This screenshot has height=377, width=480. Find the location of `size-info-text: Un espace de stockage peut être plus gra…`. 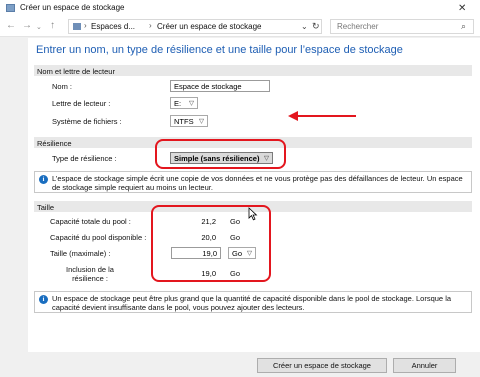

size-info-text: Un espace de stockage peut être plus gra… is located at coordinates (252, 303).